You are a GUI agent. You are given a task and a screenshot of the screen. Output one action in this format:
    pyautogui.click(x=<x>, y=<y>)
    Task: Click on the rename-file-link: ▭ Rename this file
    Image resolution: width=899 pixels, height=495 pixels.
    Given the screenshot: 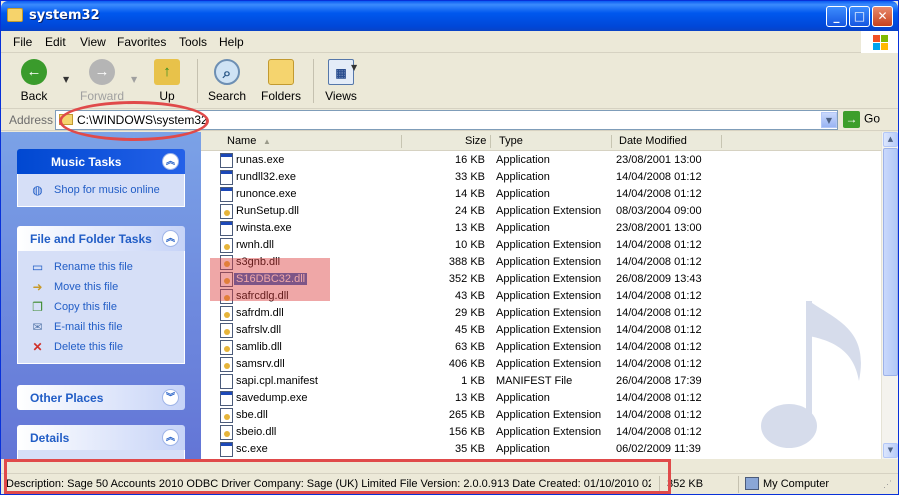 What is the action you would take?
    pyautogui.click(x=101, y=267)
    